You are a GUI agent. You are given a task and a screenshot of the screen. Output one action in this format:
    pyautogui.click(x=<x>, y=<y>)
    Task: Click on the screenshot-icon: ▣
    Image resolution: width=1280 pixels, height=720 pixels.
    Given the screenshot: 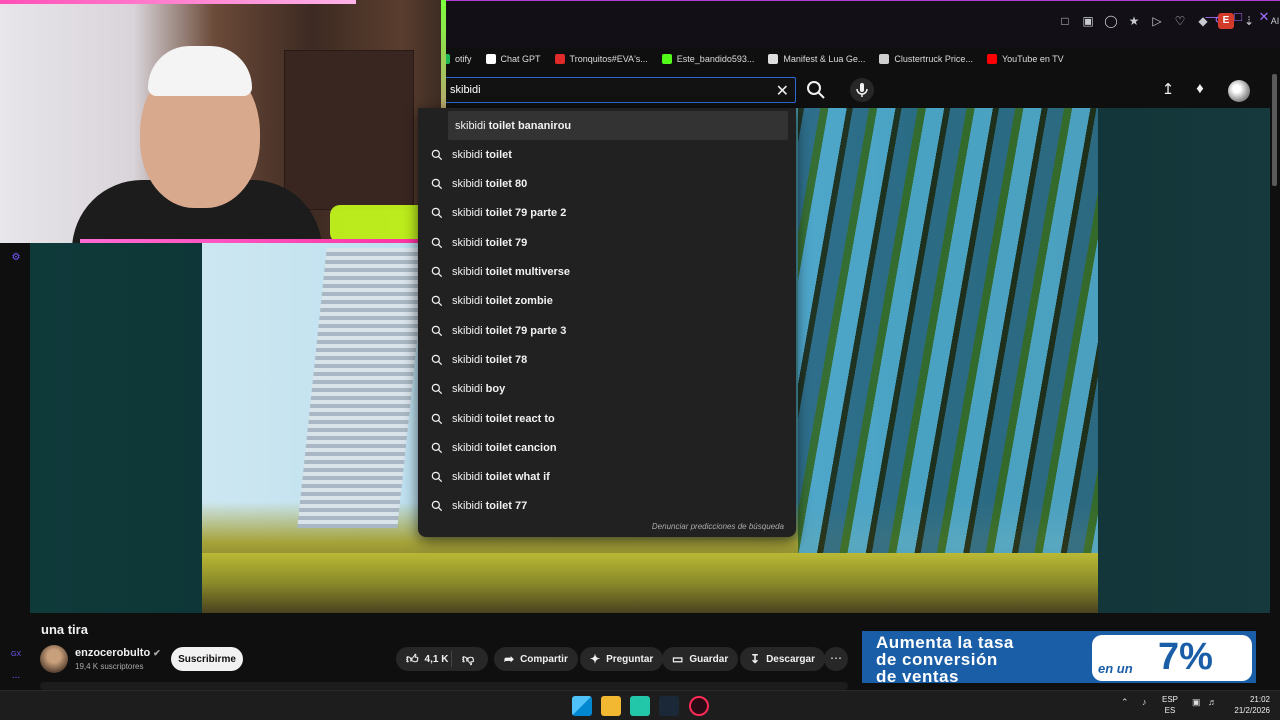 What is the action you would take?
    pyautogui.click(x=1088, y=21)
    